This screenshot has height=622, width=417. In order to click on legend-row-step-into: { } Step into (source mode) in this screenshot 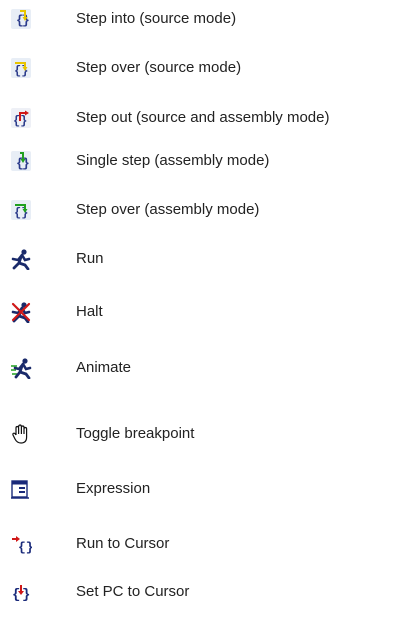, I will do `click(208, 19)`.